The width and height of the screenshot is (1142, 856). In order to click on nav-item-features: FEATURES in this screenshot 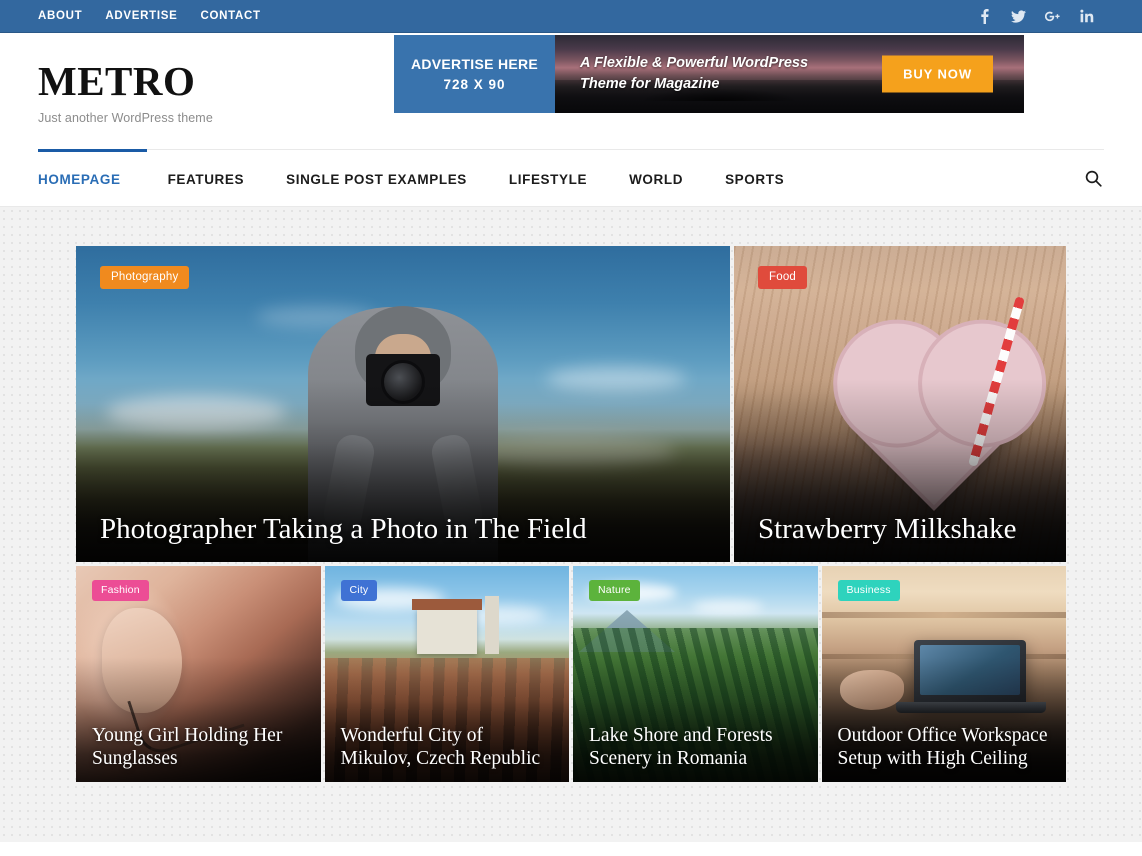, I will do `click(206, 177)`.